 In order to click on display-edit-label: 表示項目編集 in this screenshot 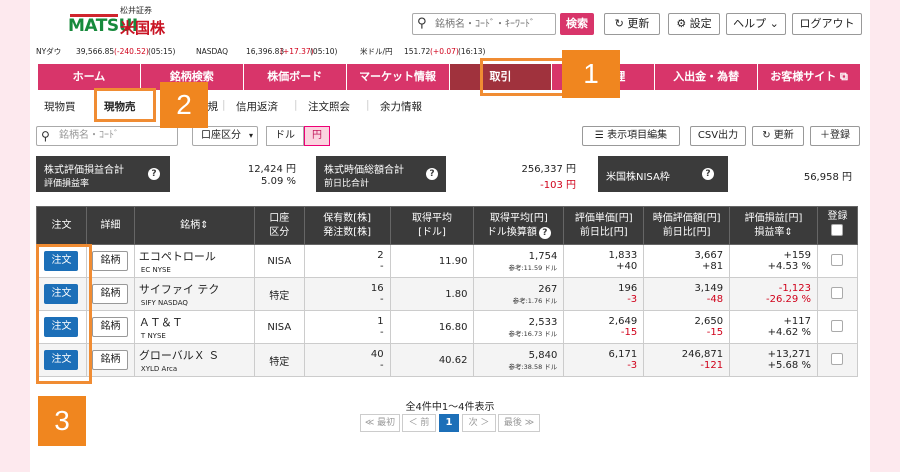, I will do `click(637, 135)`.